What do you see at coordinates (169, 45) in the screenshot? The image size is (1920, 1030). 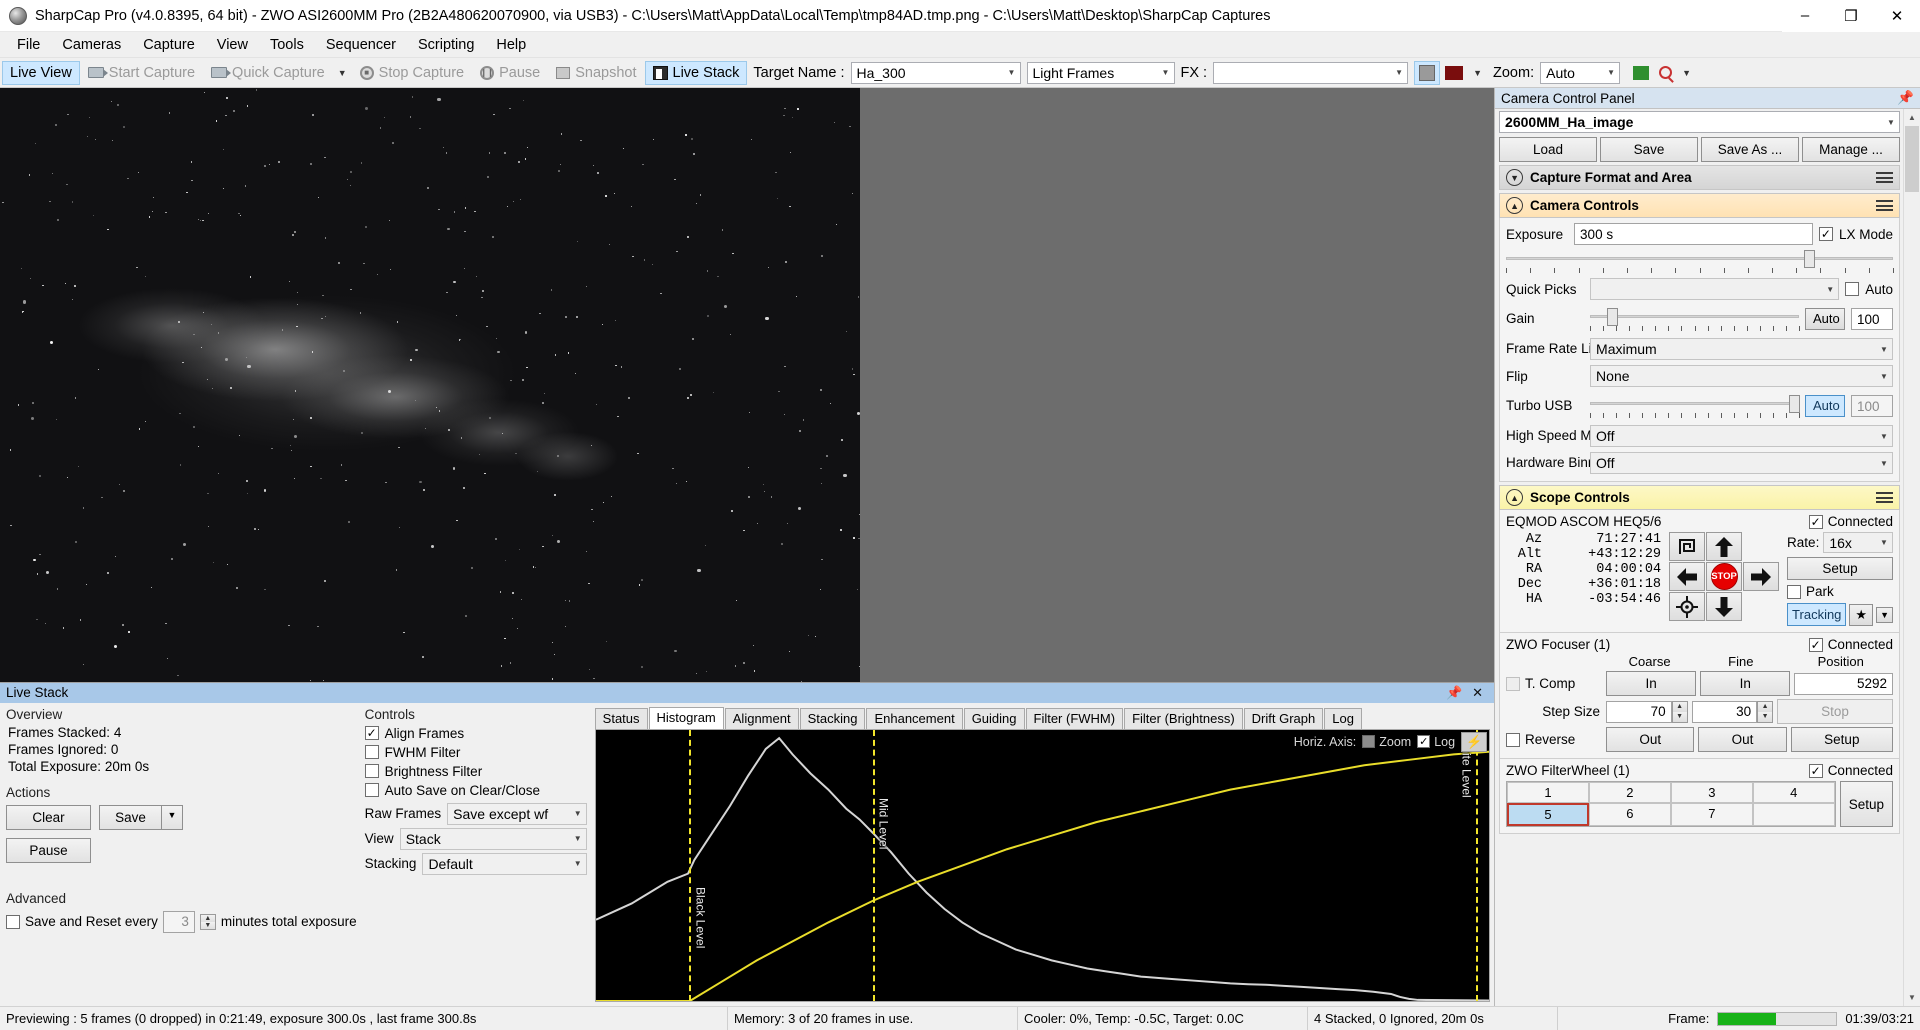 I see `menu-capture: Capture` at bounding box center [169, 45].